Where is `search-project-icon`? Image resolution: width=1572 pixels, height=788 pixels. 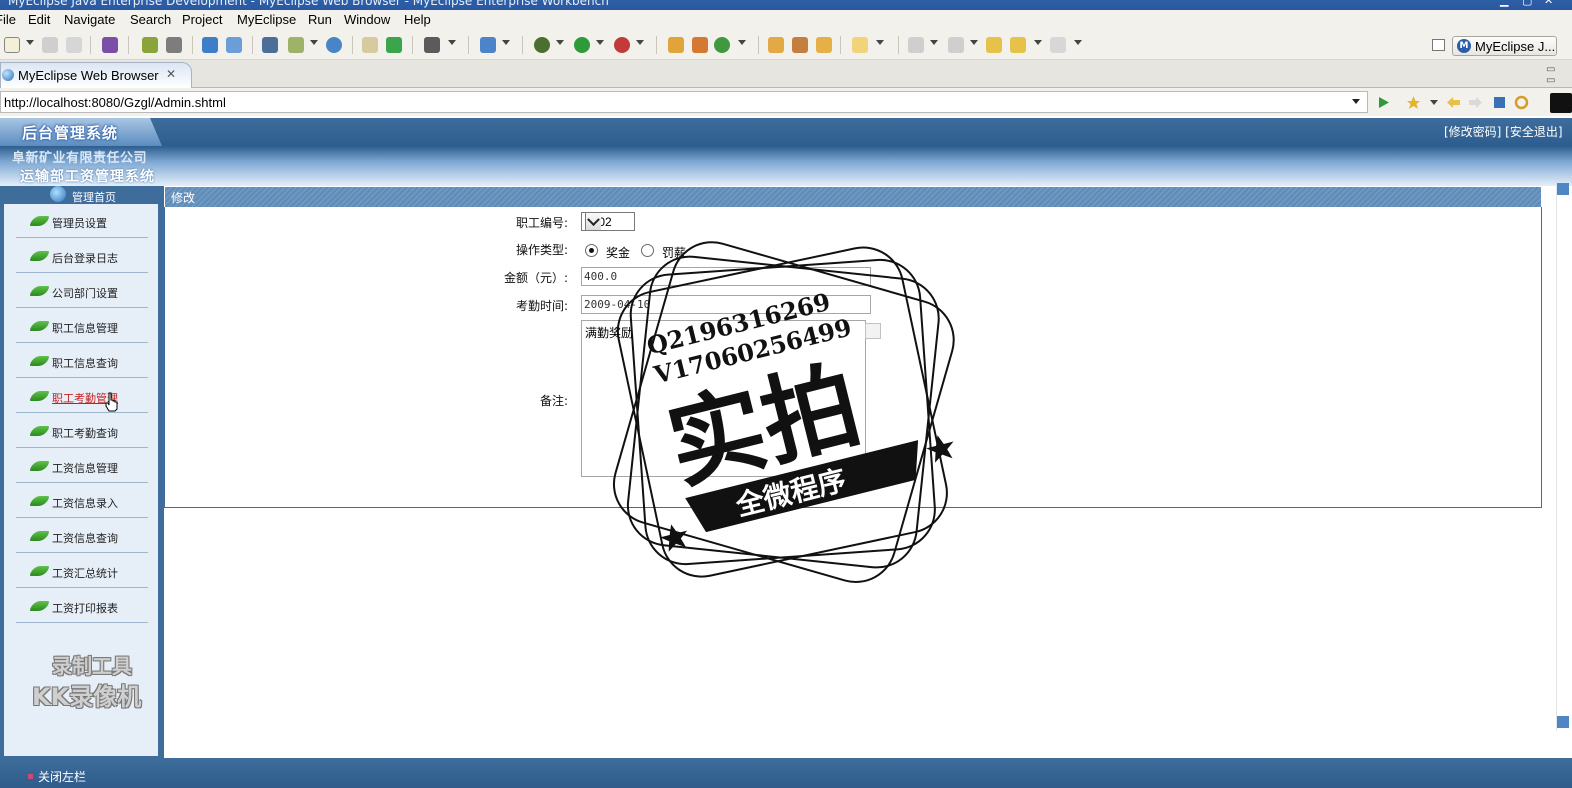 search-project-icon is located at coordinates (234, 45).